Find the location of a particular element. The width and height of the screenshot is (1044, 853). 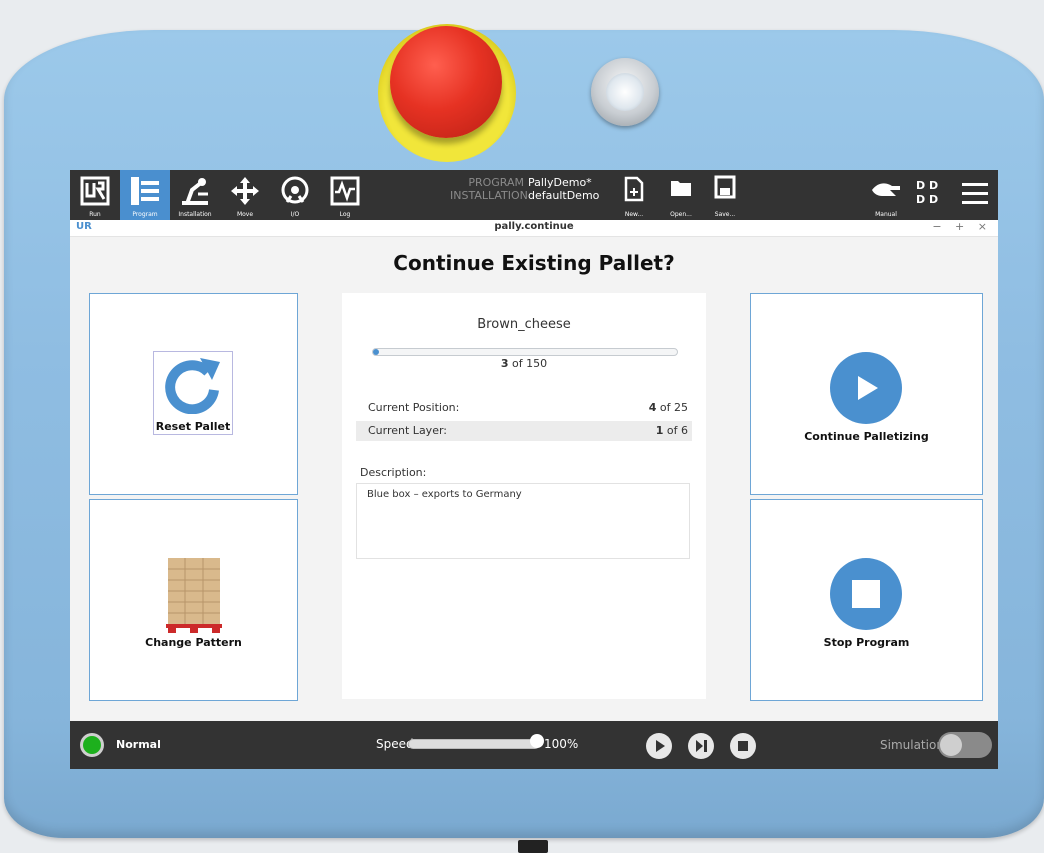

layer-current: 1 is located at coordinates (659, 430).